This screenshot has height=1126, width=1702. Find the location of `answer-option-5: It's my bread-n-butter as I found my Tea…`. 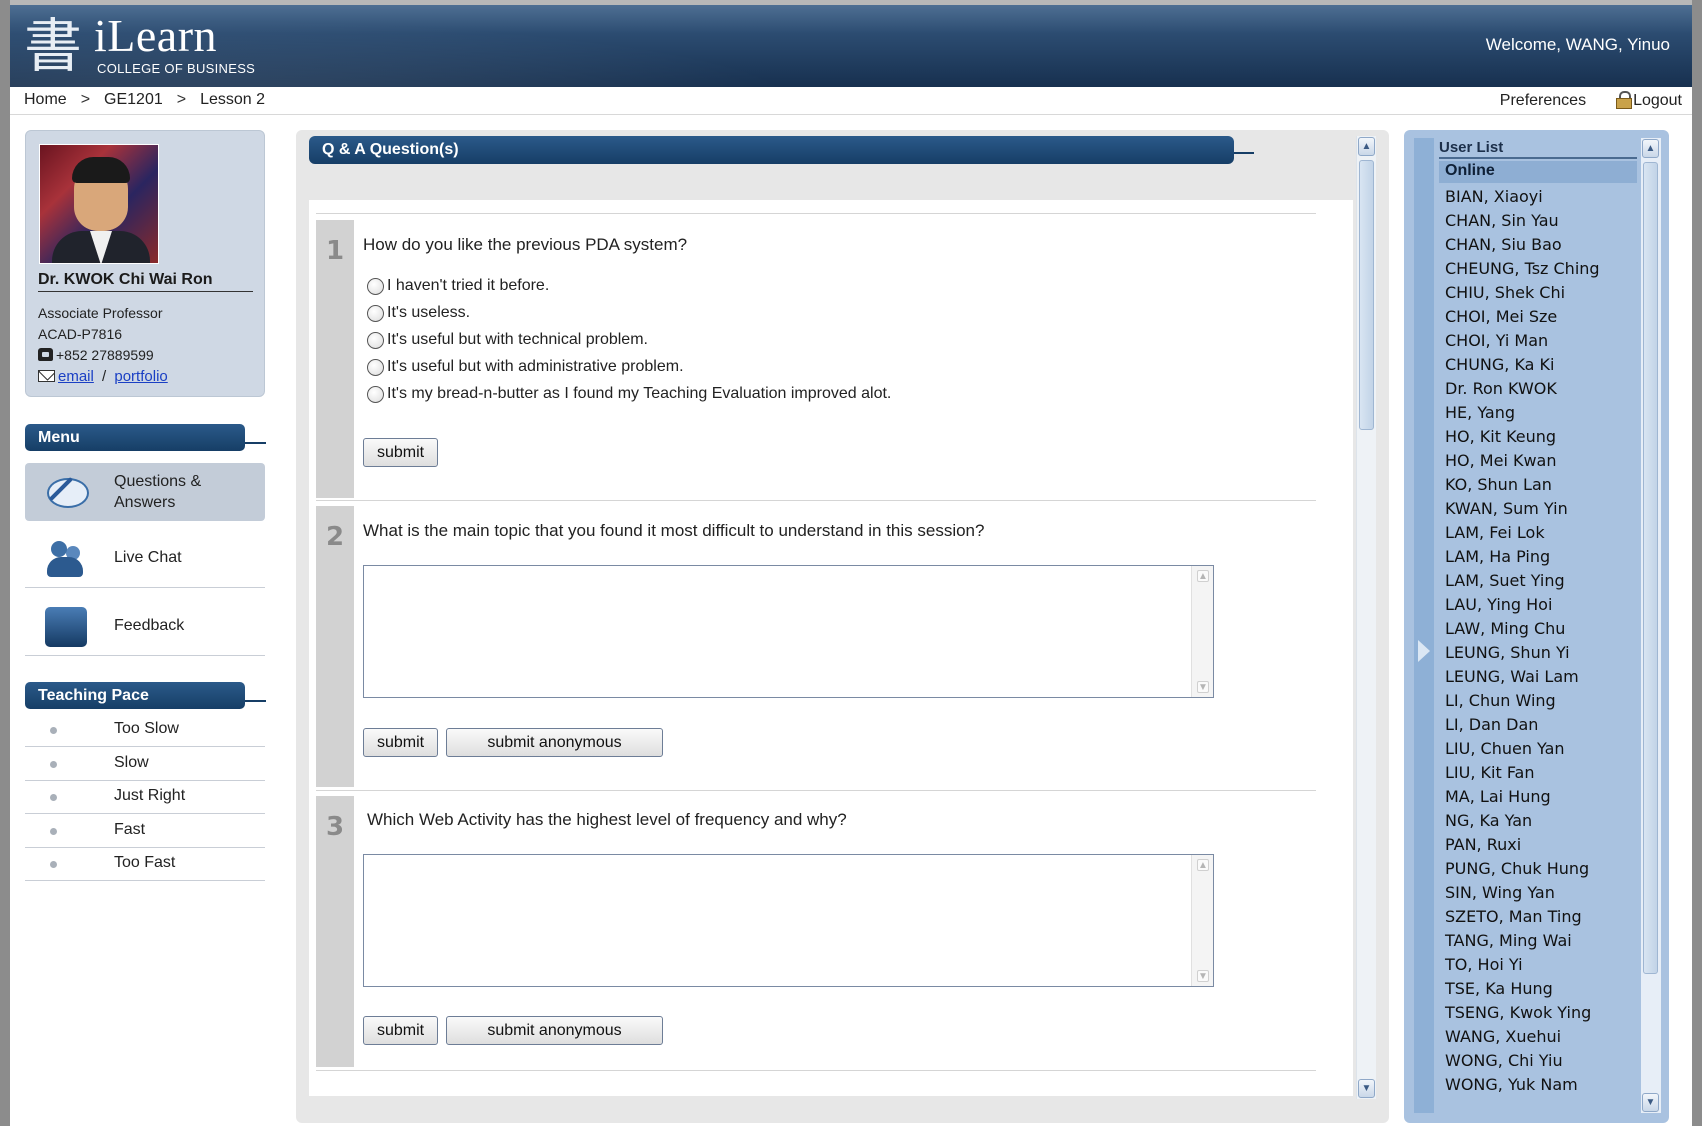

answer-option-5: It's my bread-n-butter as I found my Tea… is located at coordinates (629, 394).